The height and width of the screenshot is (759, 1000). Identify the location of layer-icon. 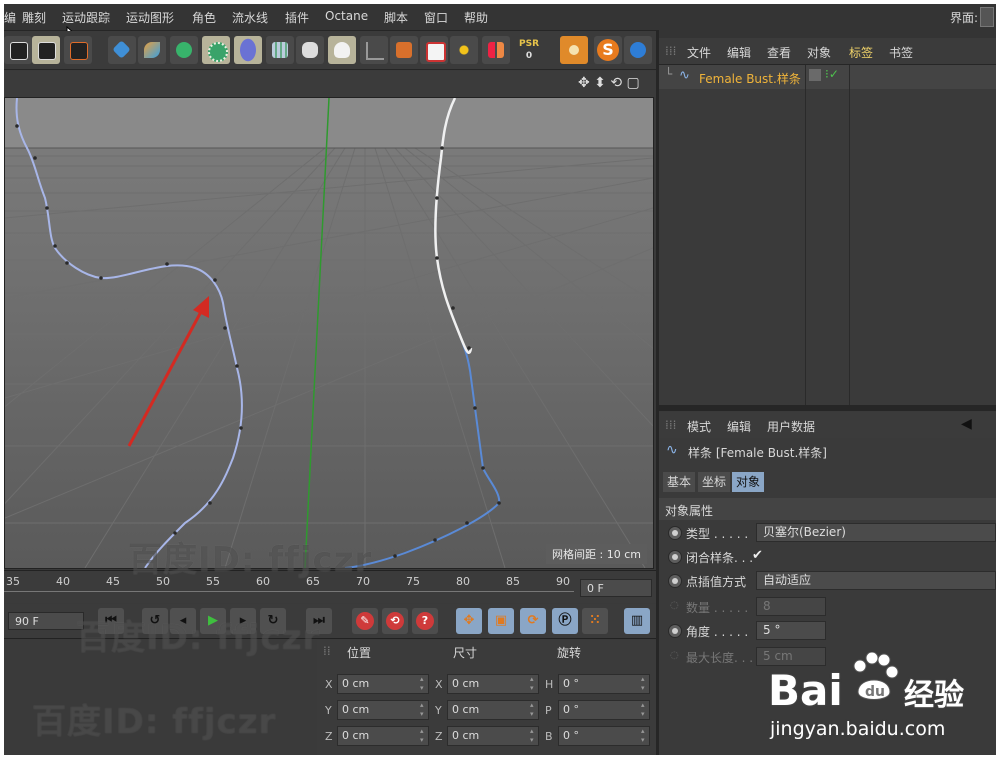
(815, 75).